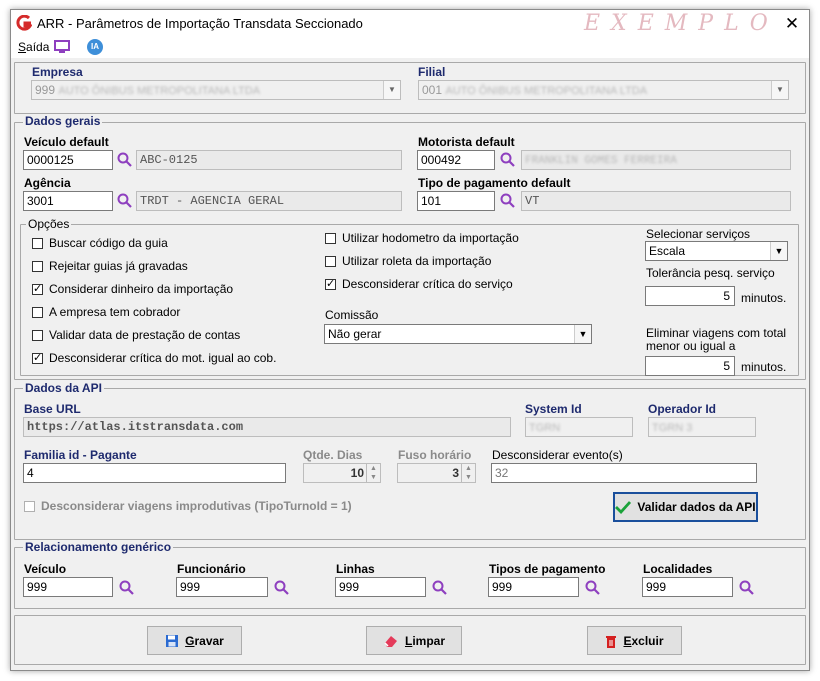  Describe the element at coordinates (579, 427) in the screenshot. I see `system-id-input: TGRN` at that location.